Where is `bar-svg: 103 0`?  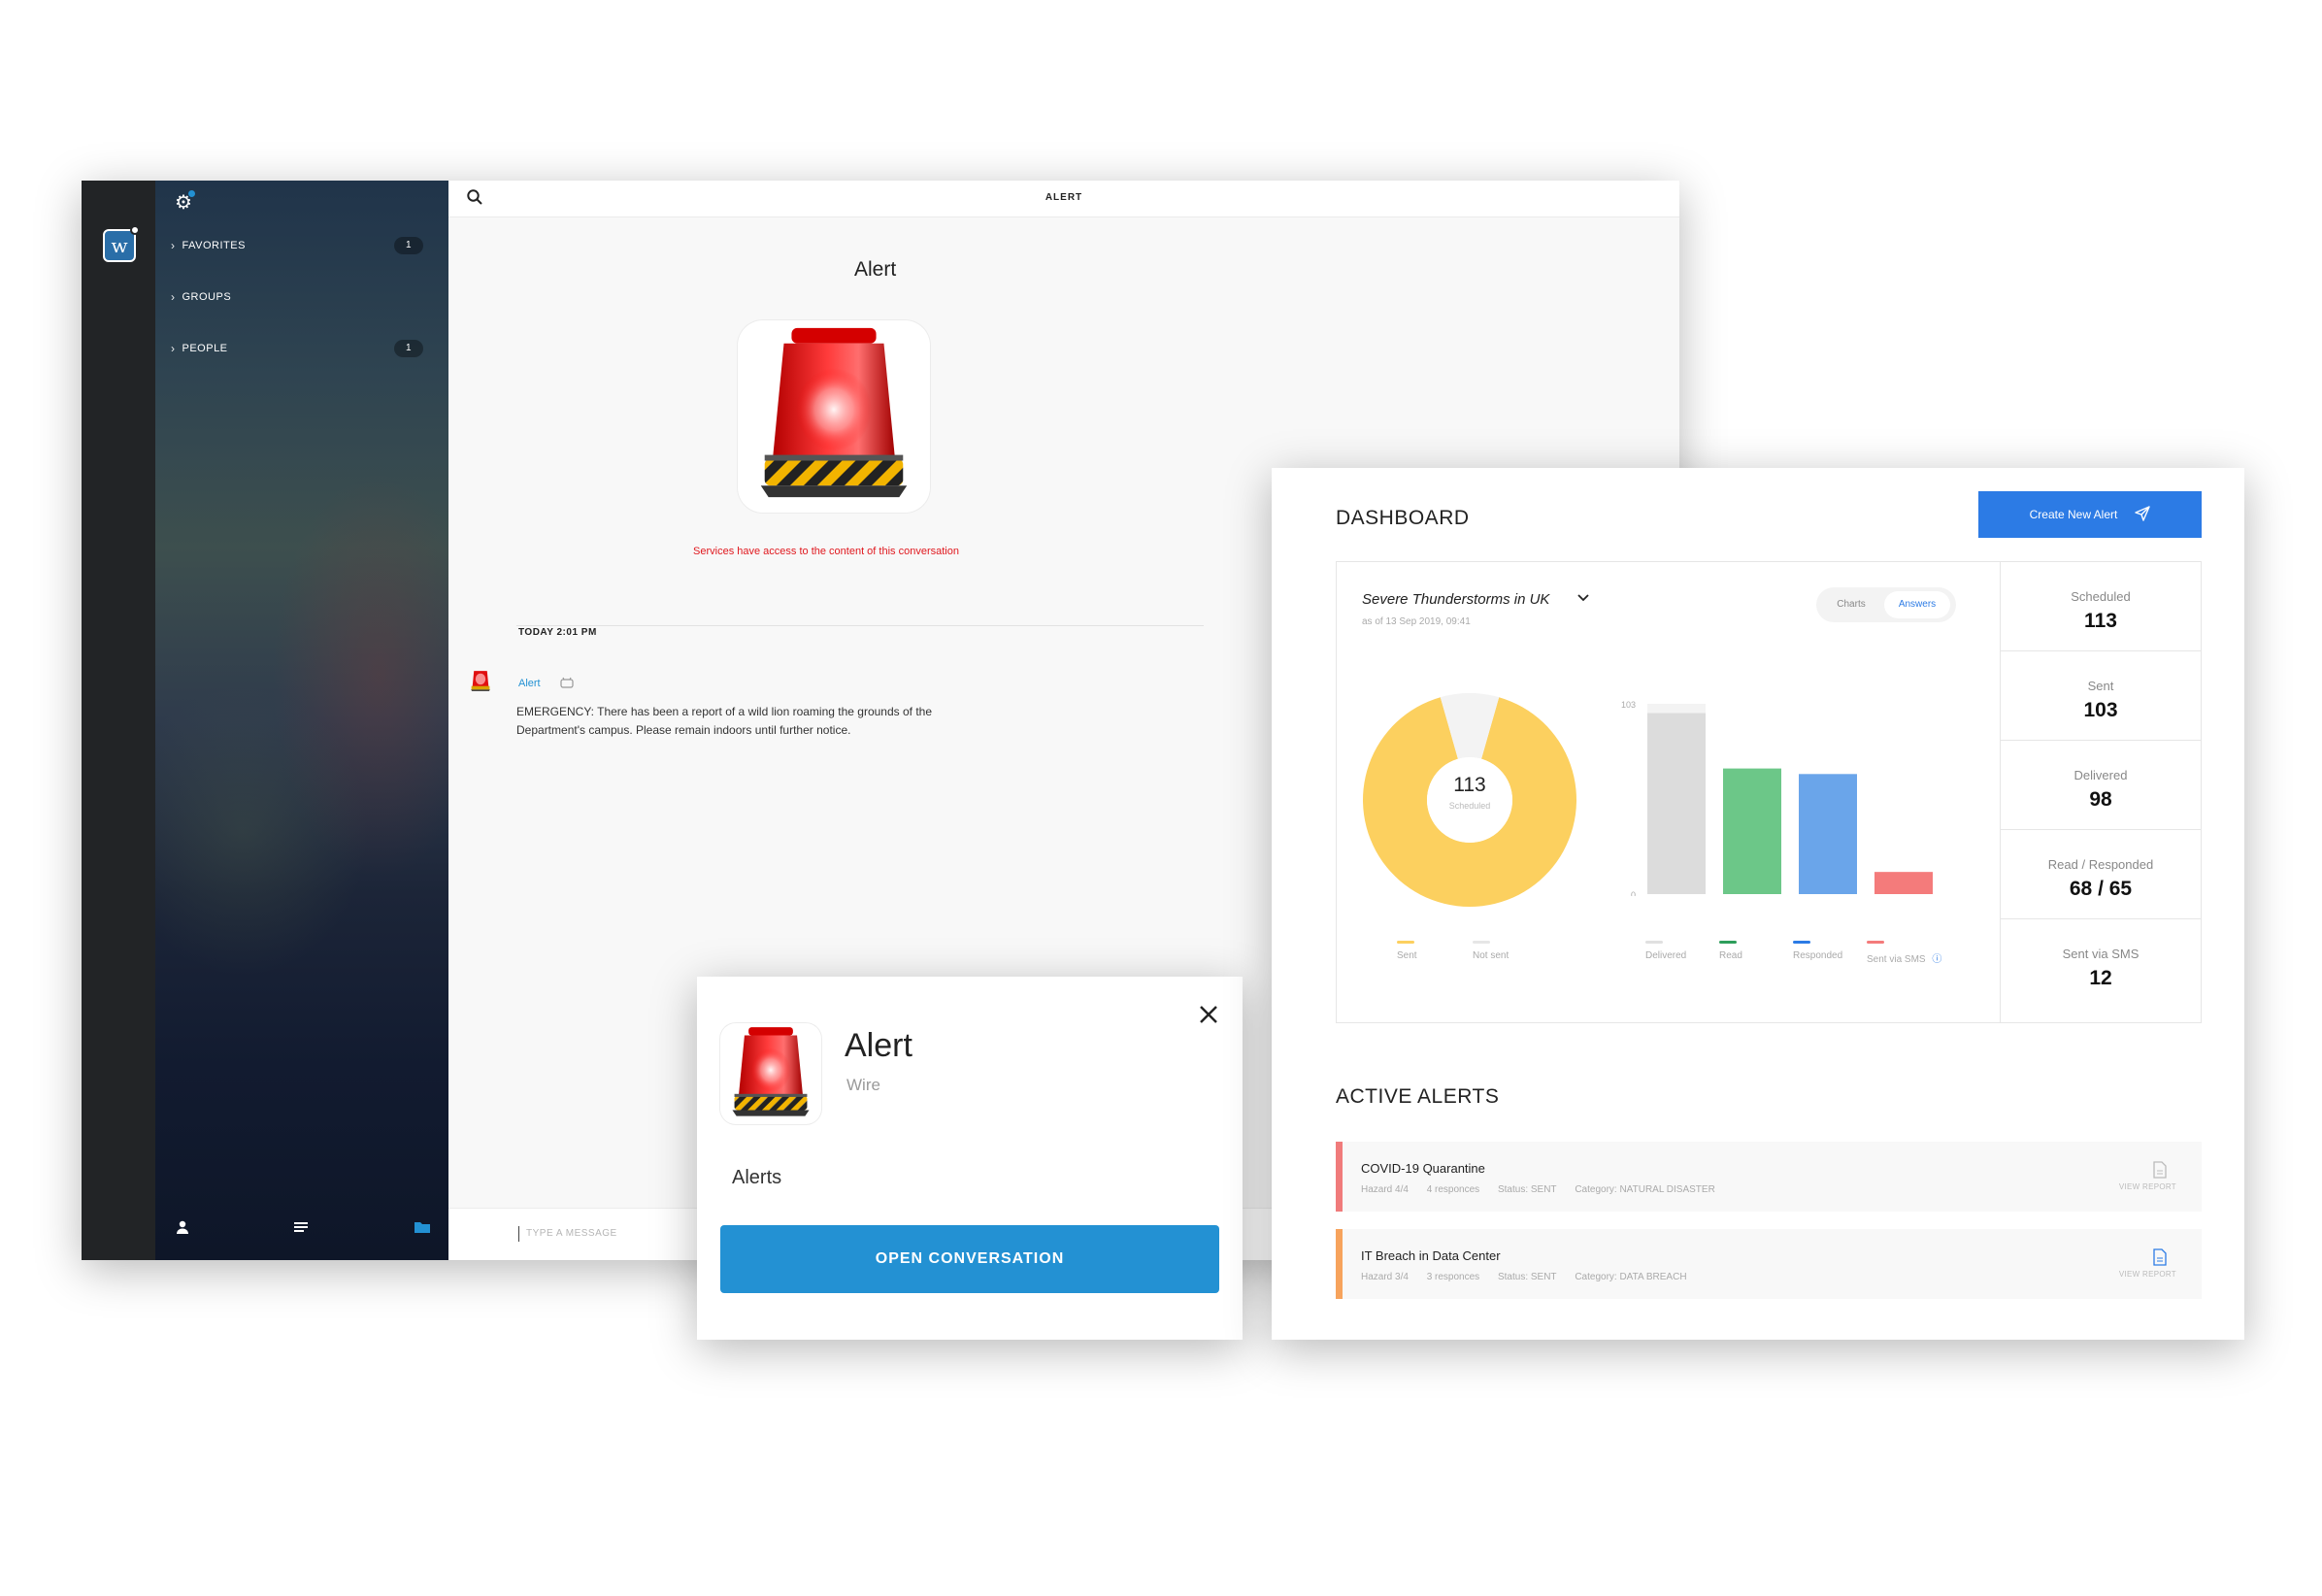 bar-svg: 103 0 is located at coordinates (1777, 800).